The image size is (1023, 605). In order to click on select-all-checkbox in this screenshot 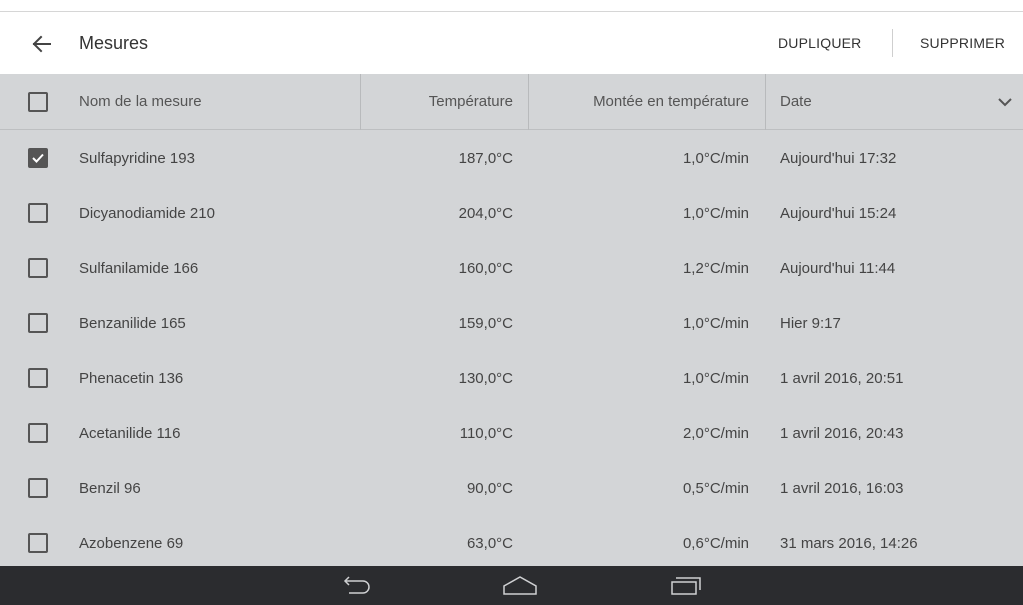, I will do `click(38, 102)`.